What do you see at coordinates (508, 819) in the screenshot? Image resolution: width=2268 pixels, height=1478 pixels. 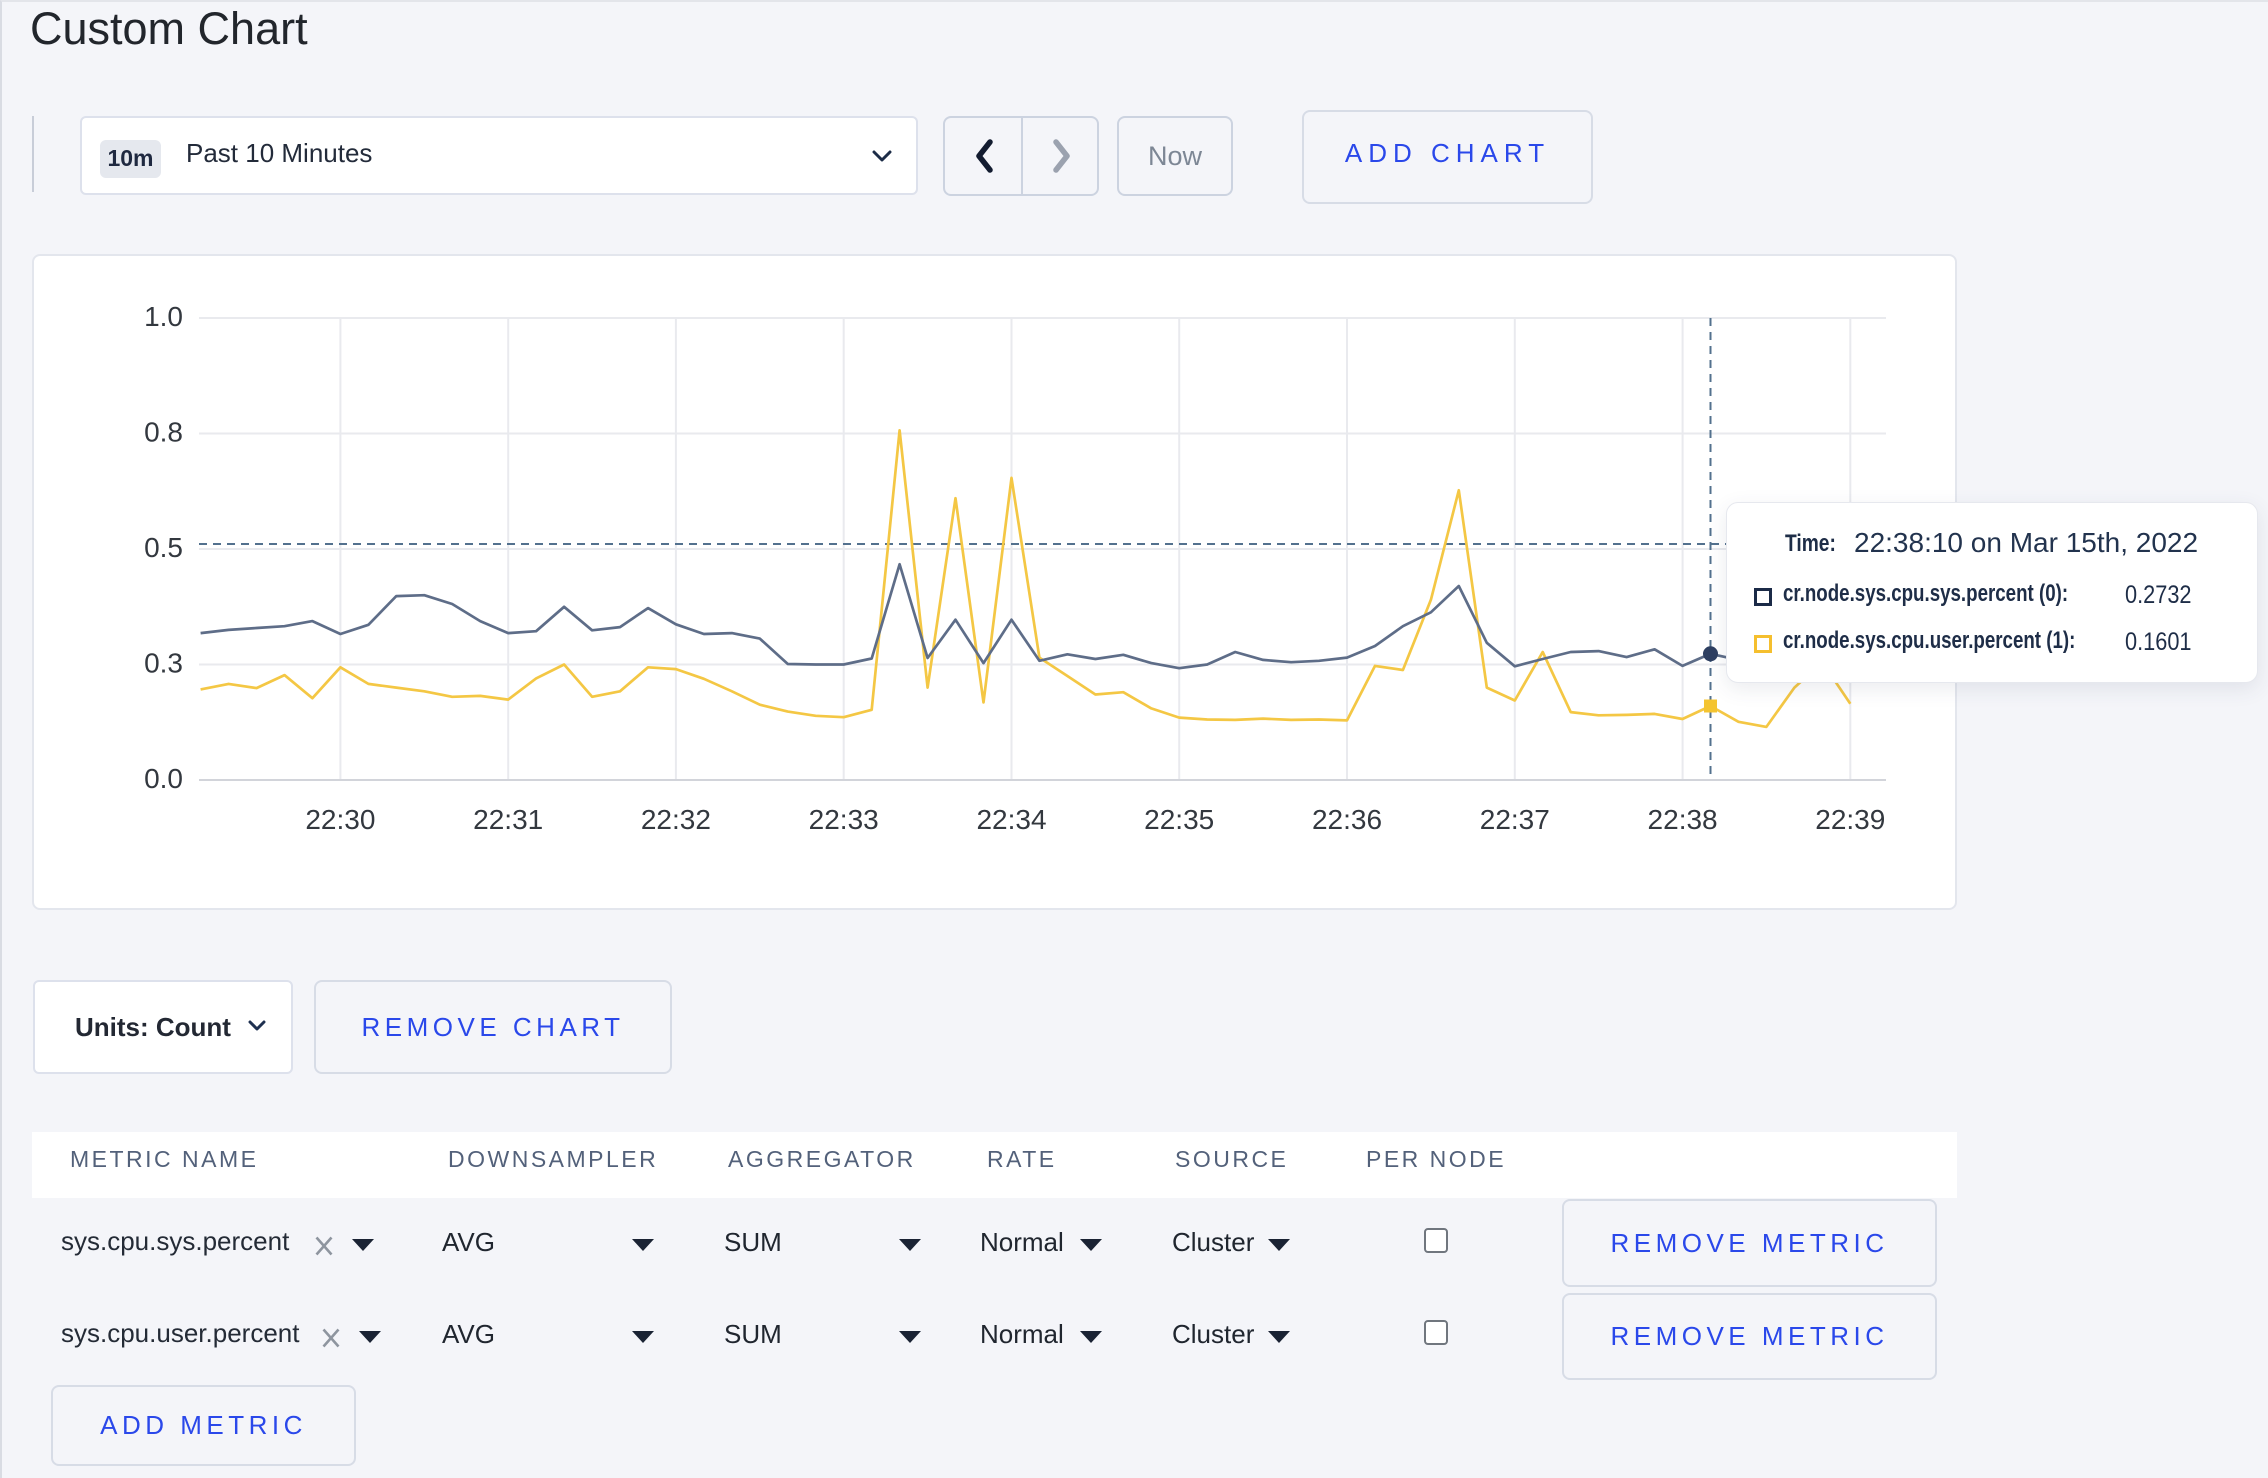 I see `svg-text: 22:31` at bounding box center [508, 819].